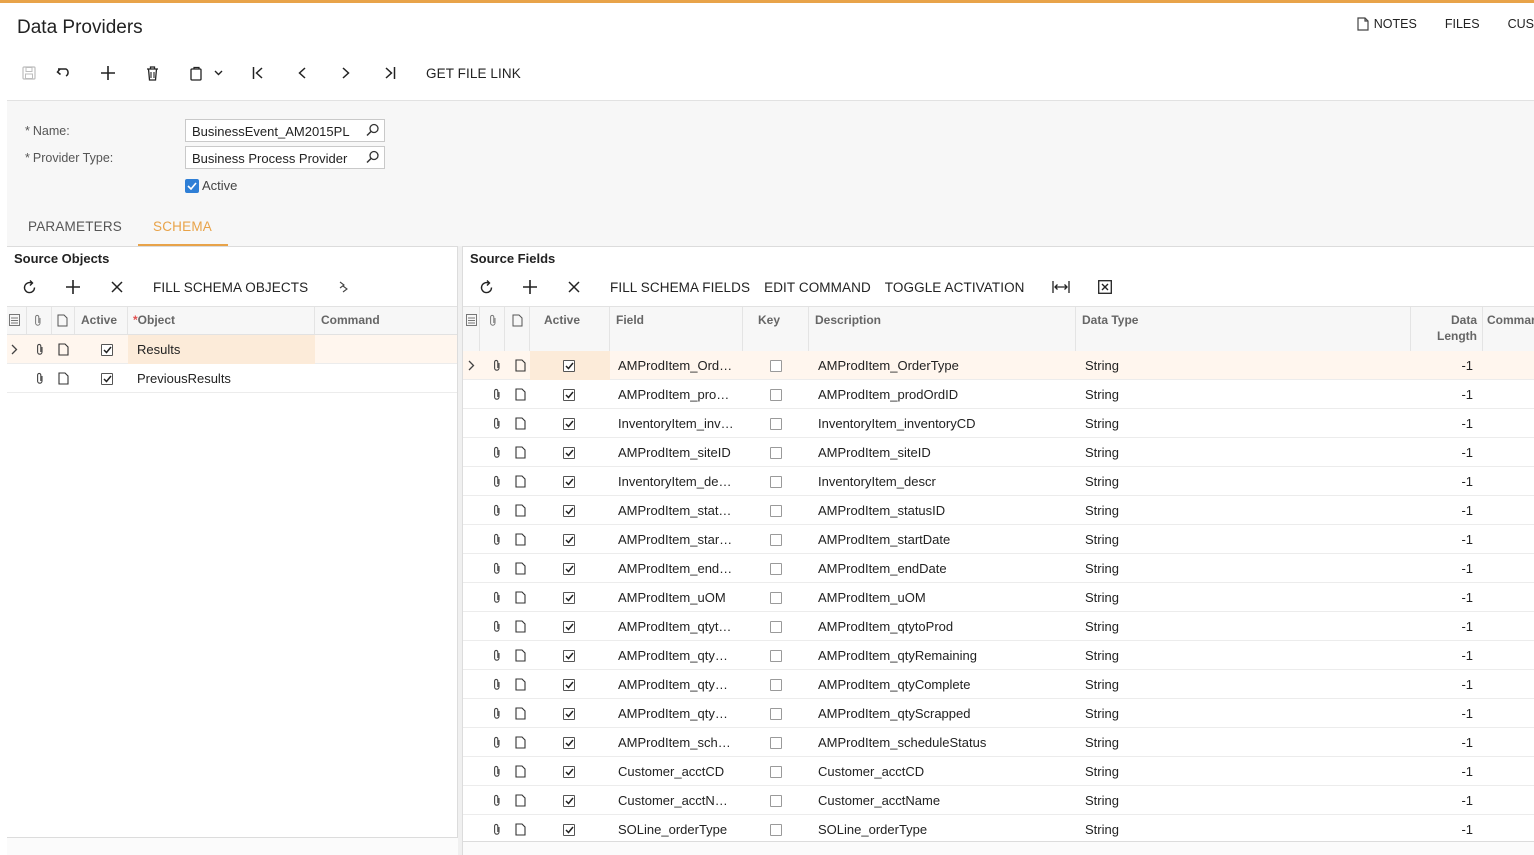 This screenshot has width=1534, height=855. I want to click on description-cell: AMProdItem_qtyComplete, so click(942, 684).